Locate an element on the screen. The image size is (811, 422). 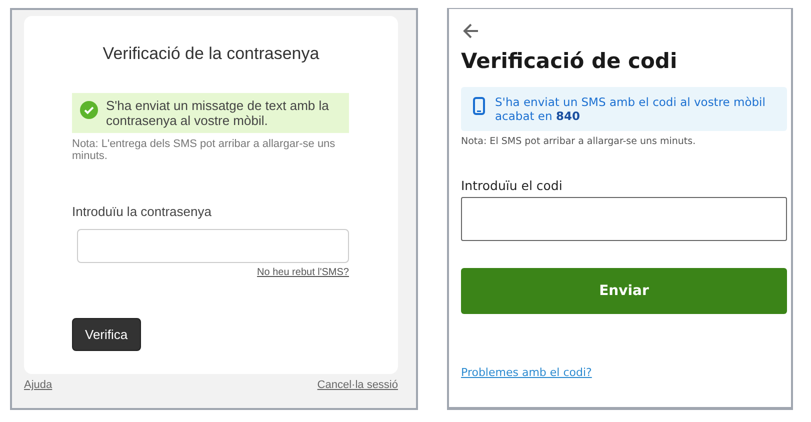
back-arrow-icon is located at coordinates (471, 31).